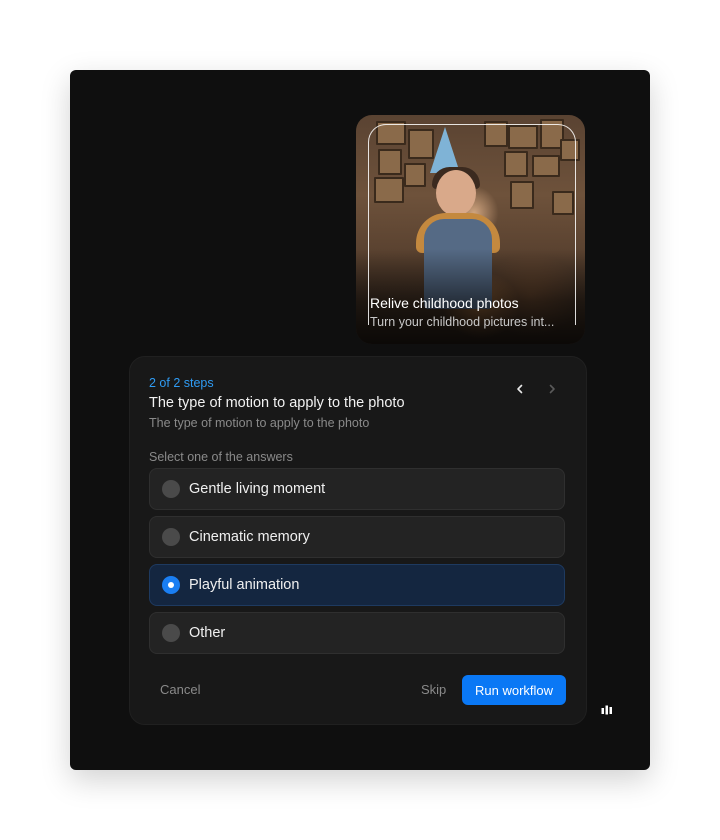  Describe the element at coordinates (433, 689) in the screenshot. I see `skip-button: Skip` at that location.